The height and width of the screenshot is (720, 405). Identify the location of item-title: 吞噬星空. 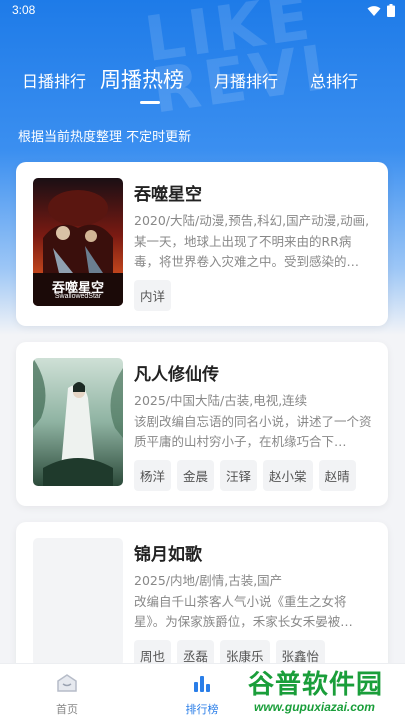
(168, 195).